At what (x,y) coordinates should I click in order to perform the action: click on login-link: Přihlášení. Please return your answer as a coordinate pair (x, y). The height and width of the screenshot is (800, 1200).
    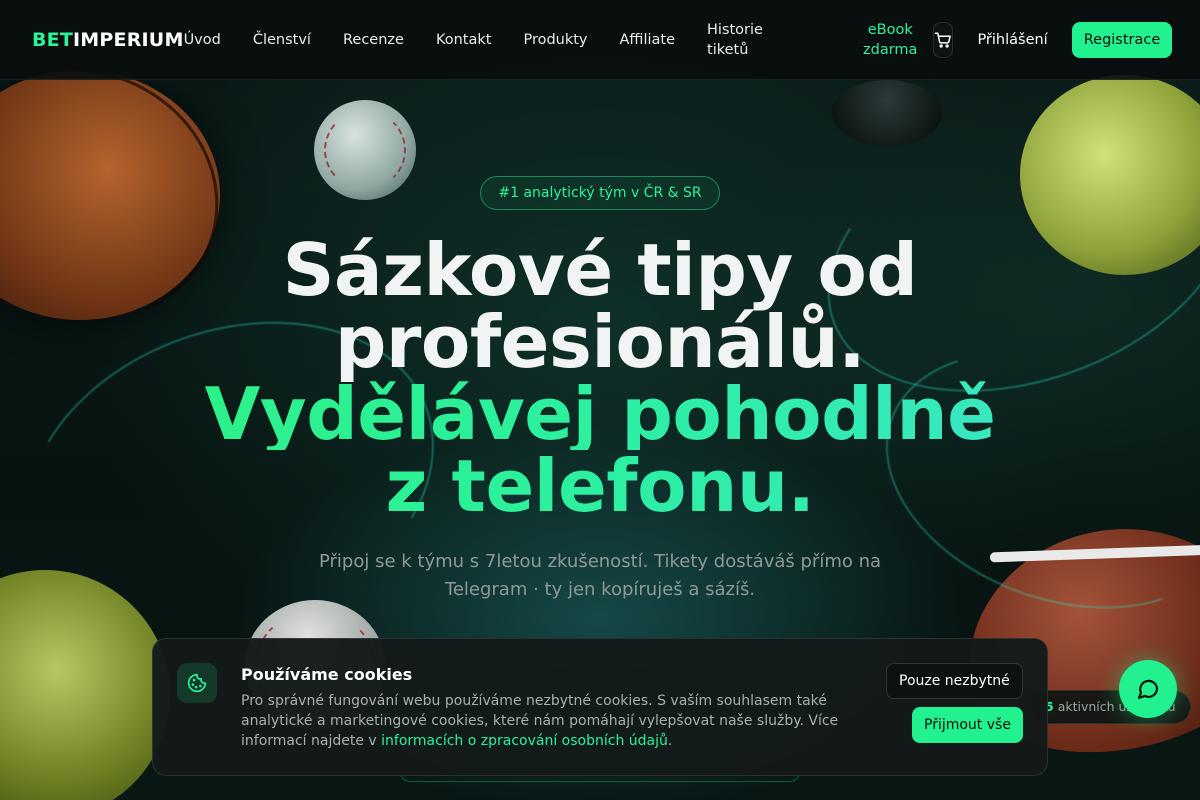
    Looking at the image, I should click on (1012, 40).